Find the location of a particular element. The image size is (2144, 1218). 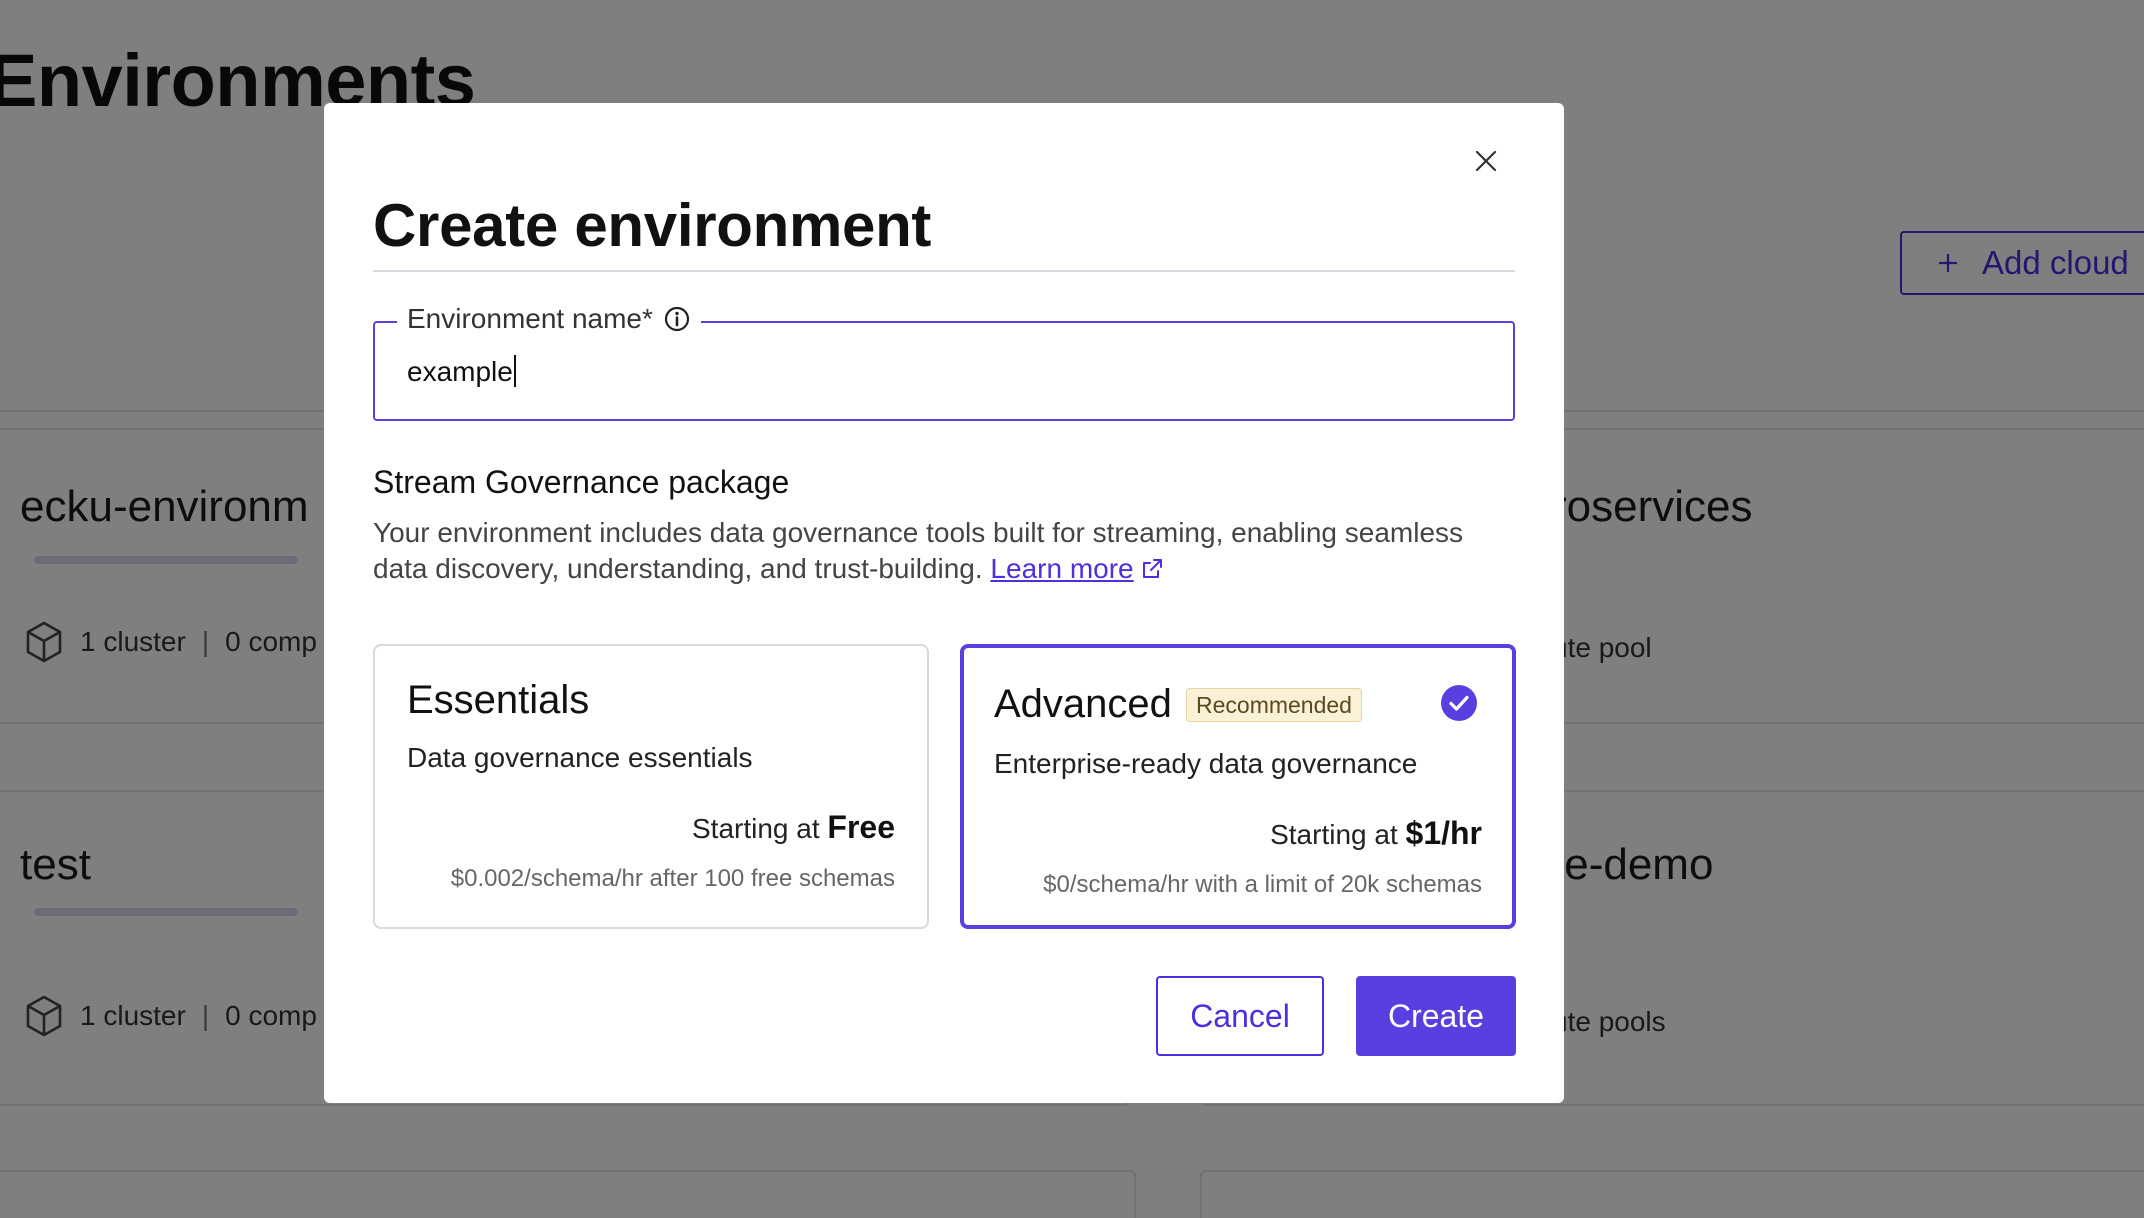

close-icon is located at coordinates (1486, 161).